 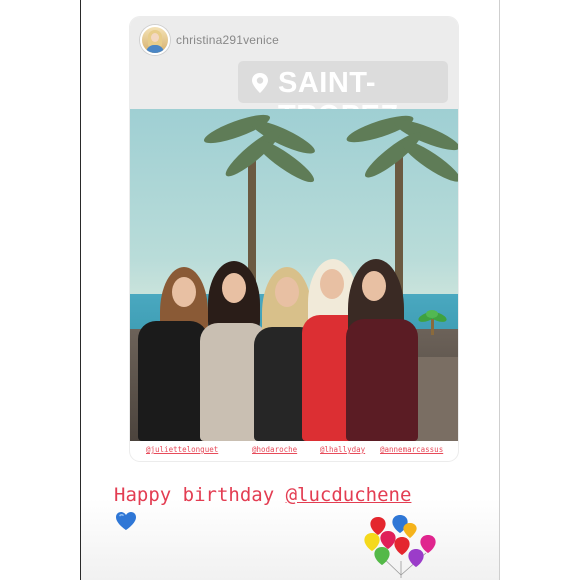 I want to click on tag-user: @lhallyday, so click(x=342, y=449).